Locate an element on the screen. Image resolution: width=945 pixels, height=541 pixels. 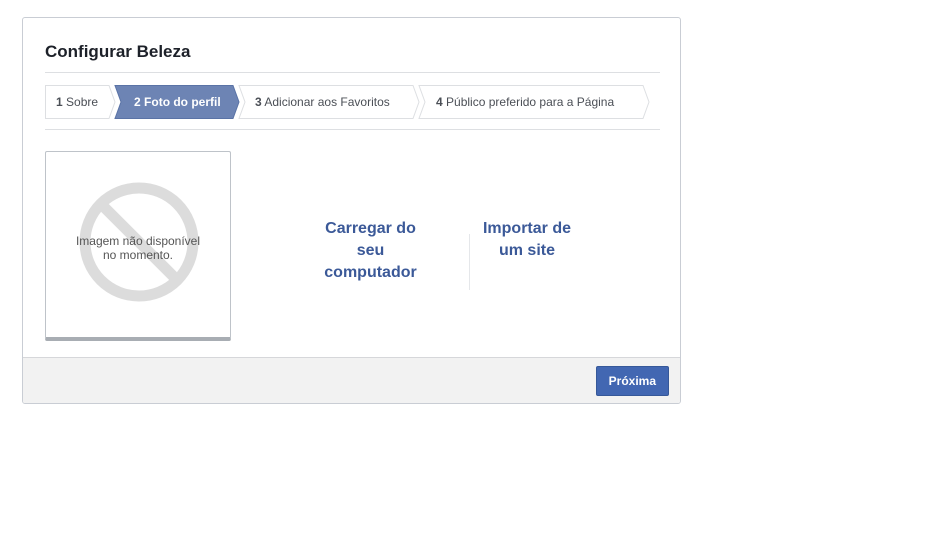
step-label: Sobre is located at coordinates (82, 102).